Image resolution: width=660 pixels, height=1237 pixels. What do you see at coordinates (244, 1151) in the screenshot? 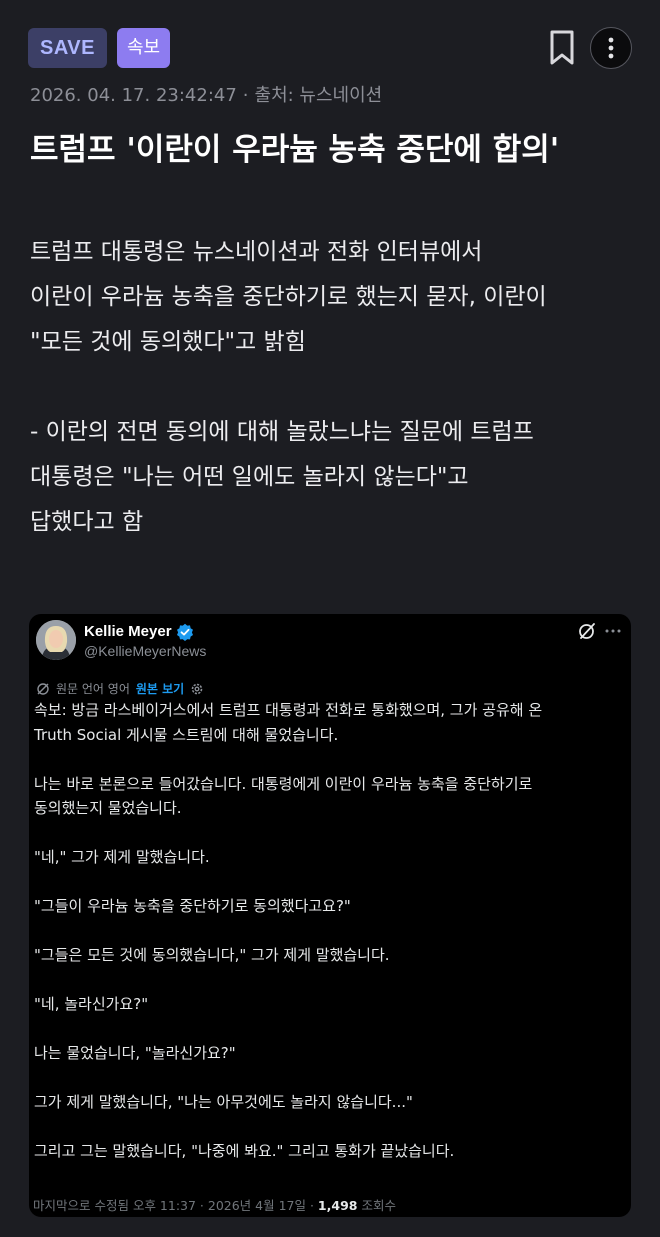
I see `tweet-line: 그리고 그는 말했습니다, "나중에 봐요." 그리고 통화가 끝났습니다.` at bounding box center [244, 1151].